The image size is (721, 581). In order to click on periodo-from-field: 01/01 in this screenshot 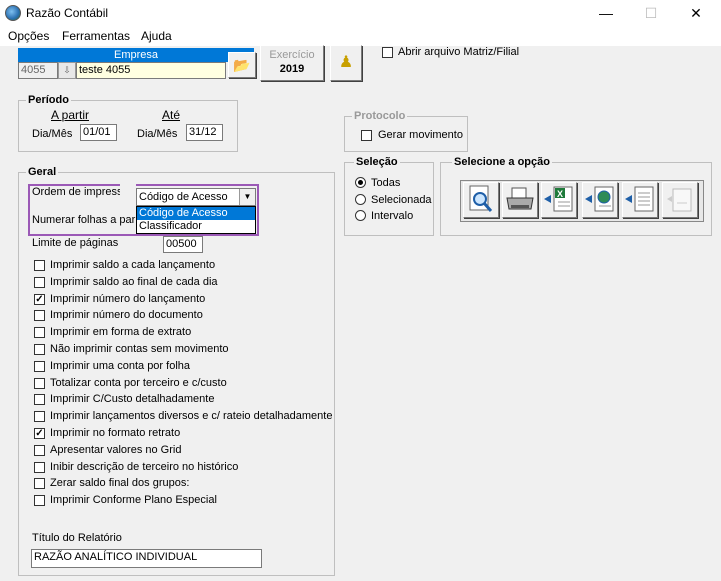, I will do `click(98, 132)`.